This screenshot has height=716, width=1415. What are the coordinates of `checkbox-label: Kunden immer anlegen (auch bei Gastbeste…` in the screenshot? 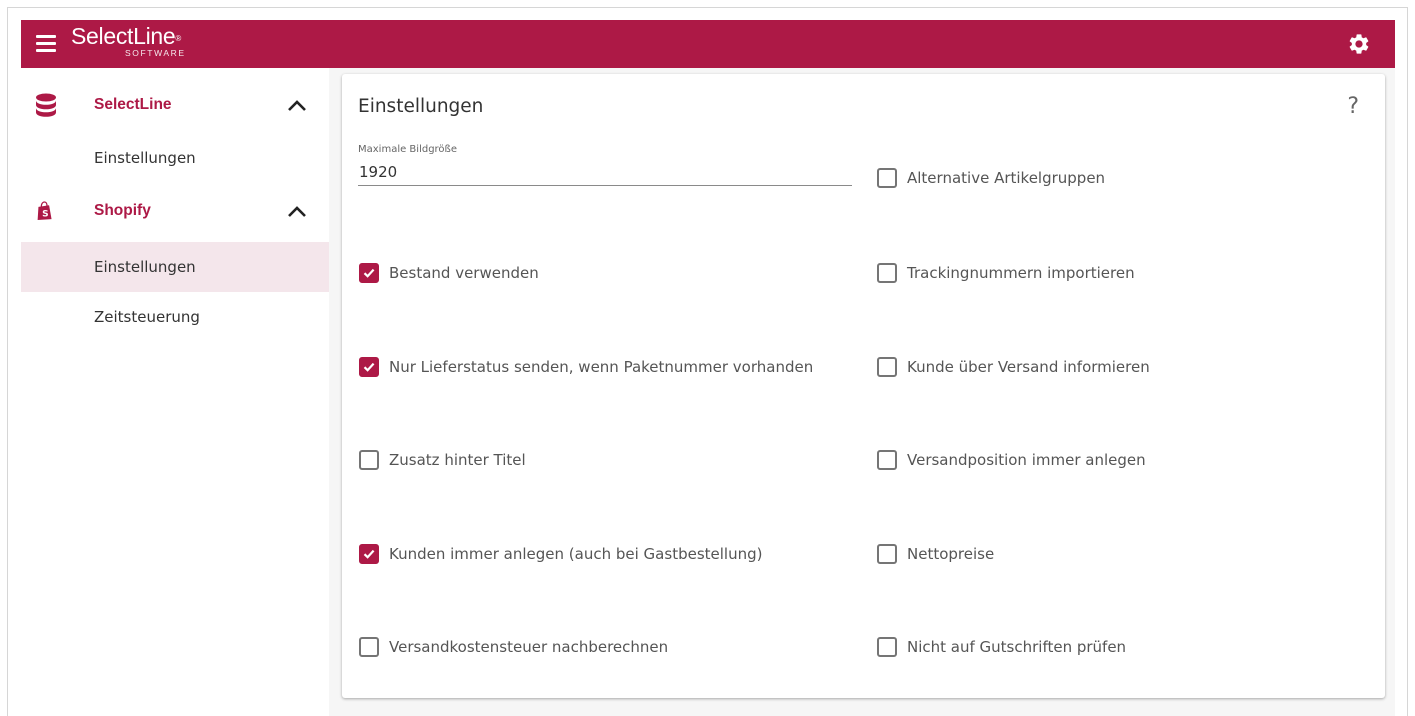 It's located at (576, 554).